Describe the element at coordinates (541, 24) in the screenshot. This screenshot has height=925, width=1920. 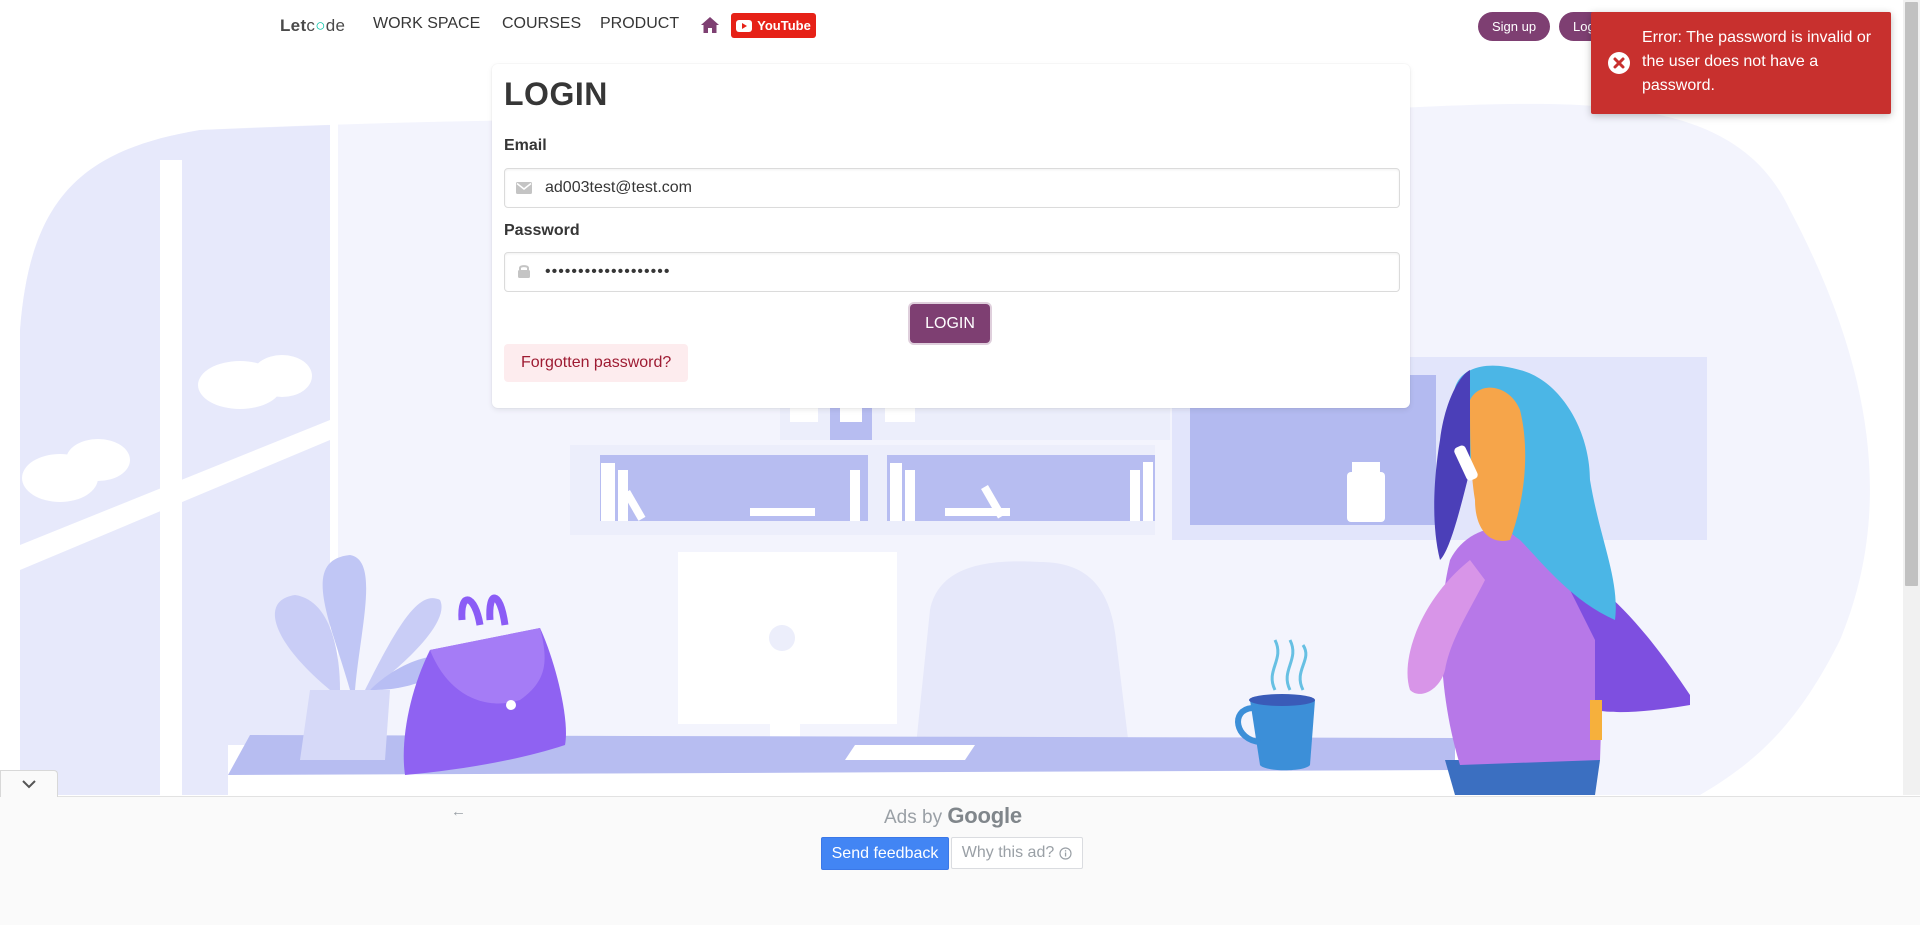
I see `nav-courses: COURSES` at that location.